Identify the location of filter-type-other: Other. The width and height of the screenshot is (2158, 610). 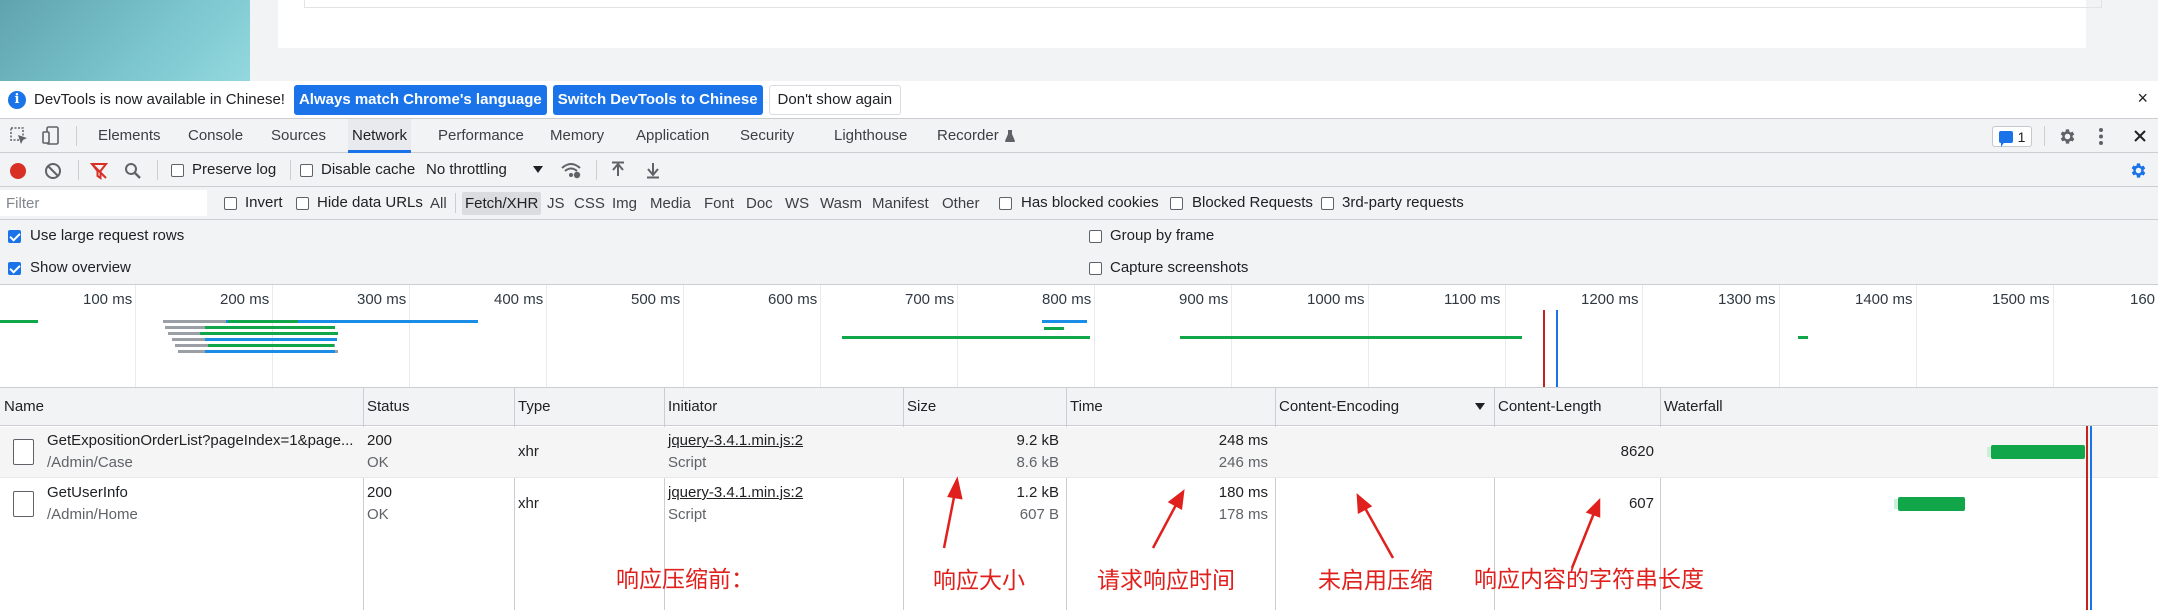
(961, 203).